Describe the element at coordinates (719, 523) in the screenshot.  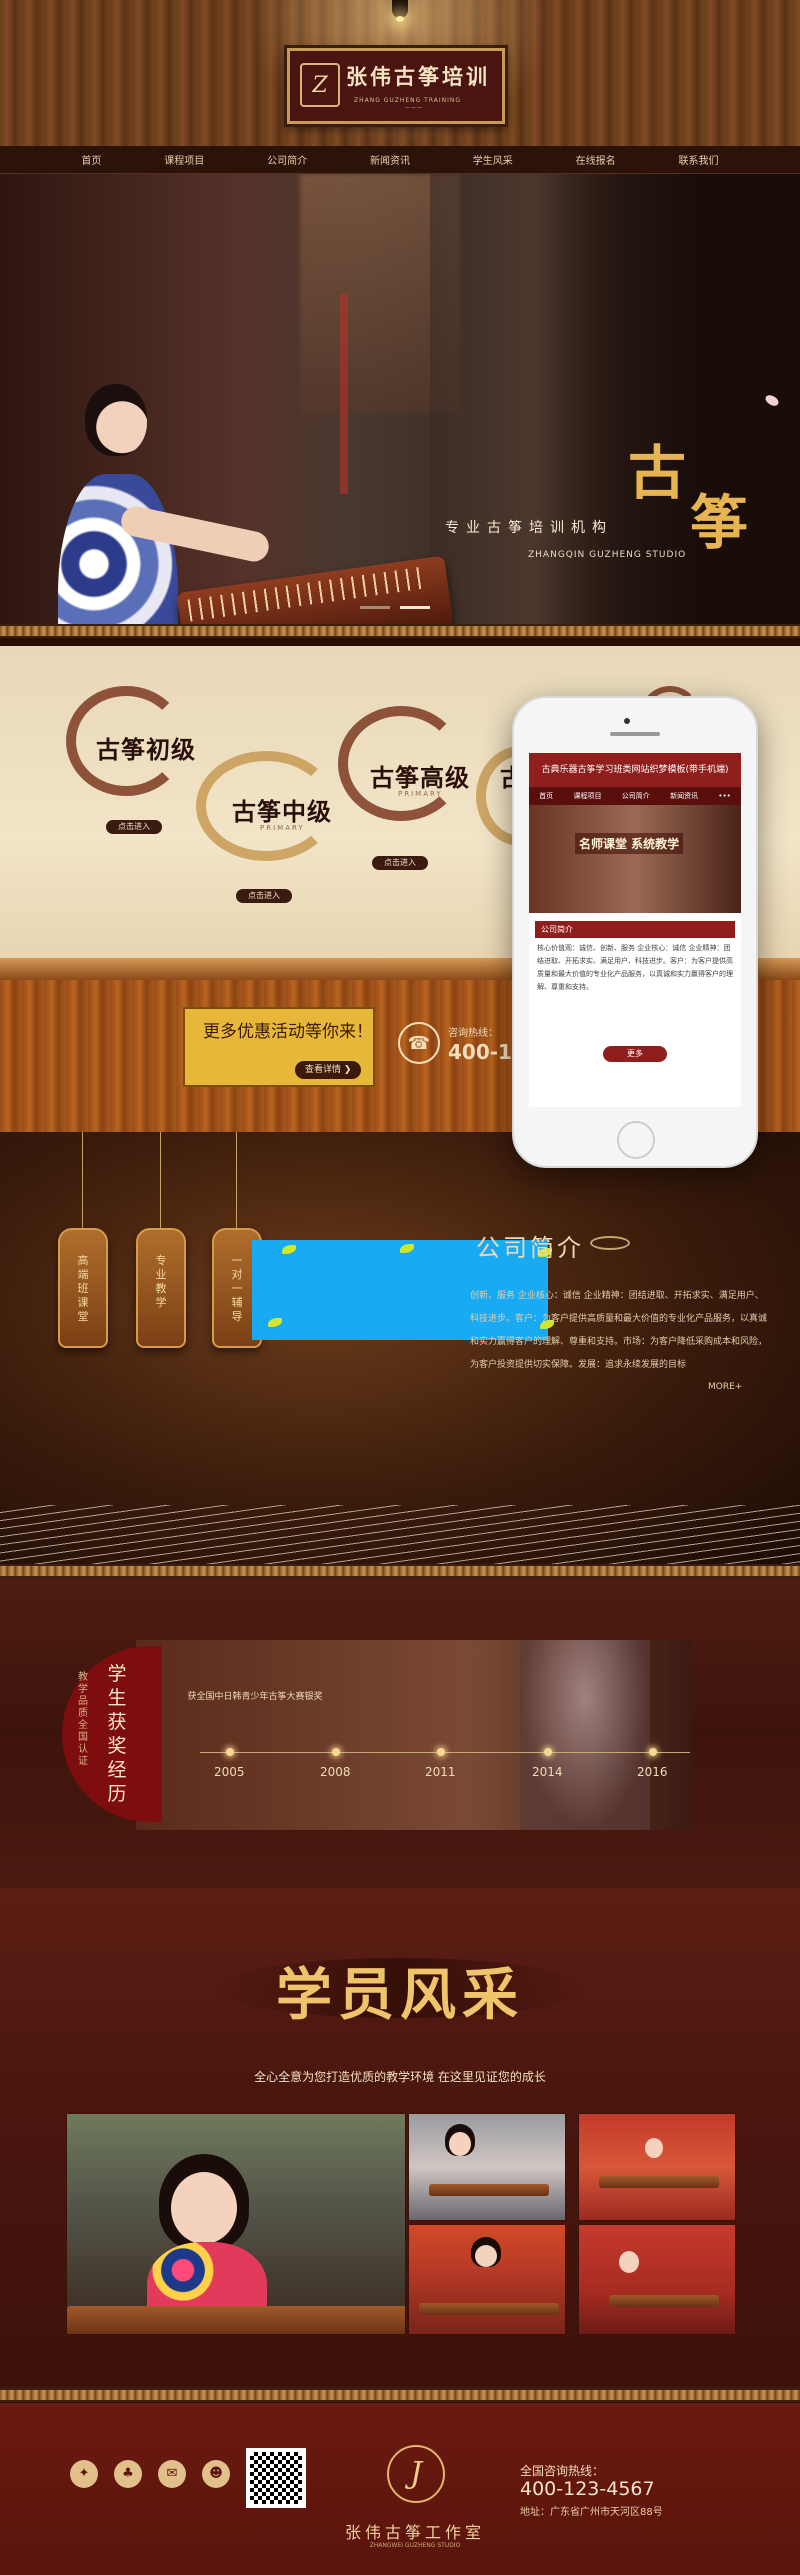
I see `banner-char-zheng: 筝` at that location.